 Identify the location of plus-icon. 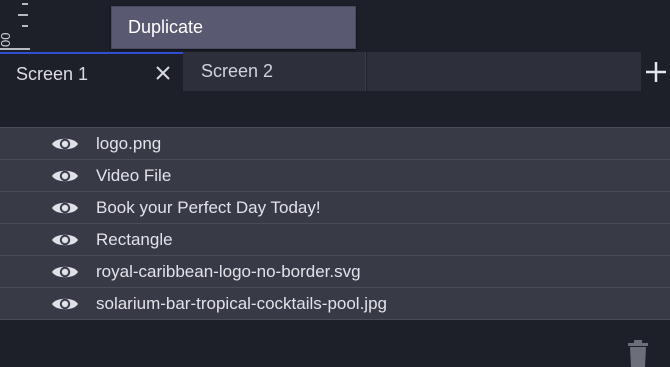
(656, 72).